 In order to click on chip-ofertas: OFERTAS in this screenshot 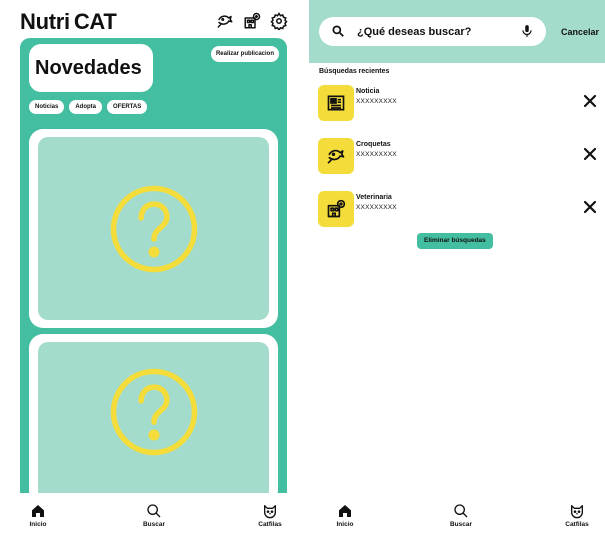, I will do `click(127, 107)`.